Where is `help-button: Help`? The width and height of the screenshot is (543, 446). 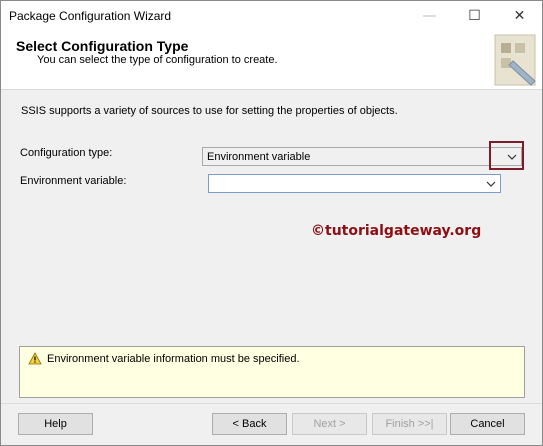
help-button: Help is located at coordinates (55, 424).